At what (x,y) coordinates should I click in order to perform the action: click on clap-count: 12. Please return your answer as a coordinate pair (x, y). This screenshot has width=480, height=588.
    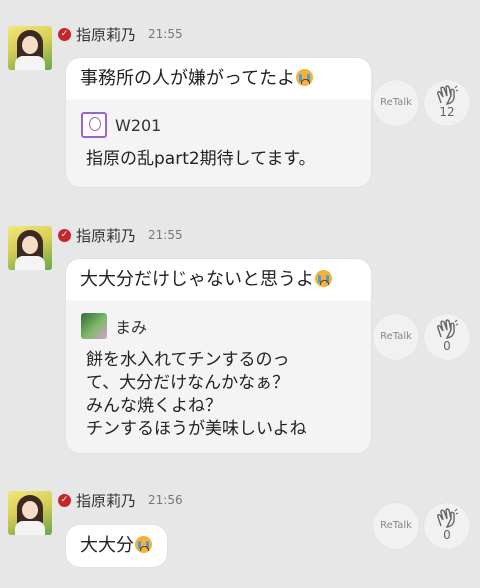
    Looking at the image, I should click on (447, 112).